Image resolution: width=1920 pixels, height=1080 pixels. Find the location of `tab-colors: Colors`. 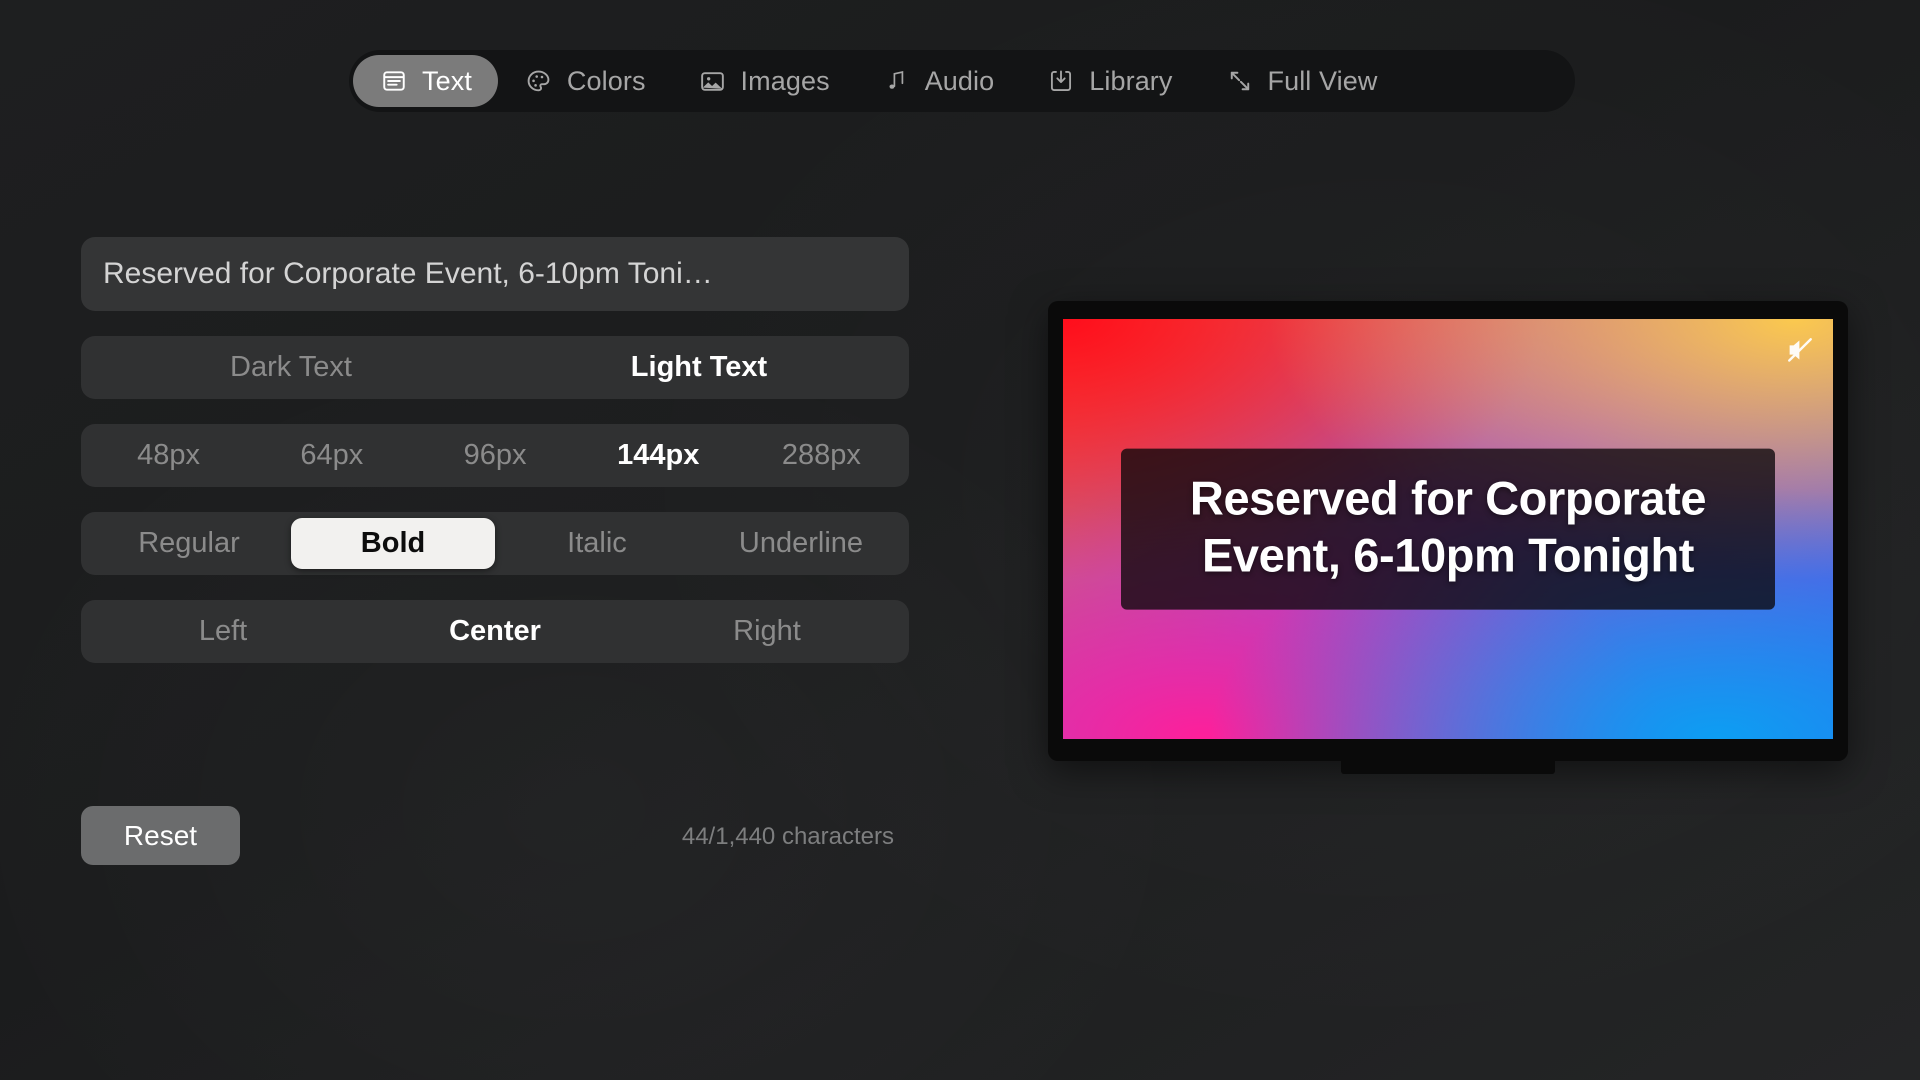

tab-colors: Colors is located at coordinates (585, 81).